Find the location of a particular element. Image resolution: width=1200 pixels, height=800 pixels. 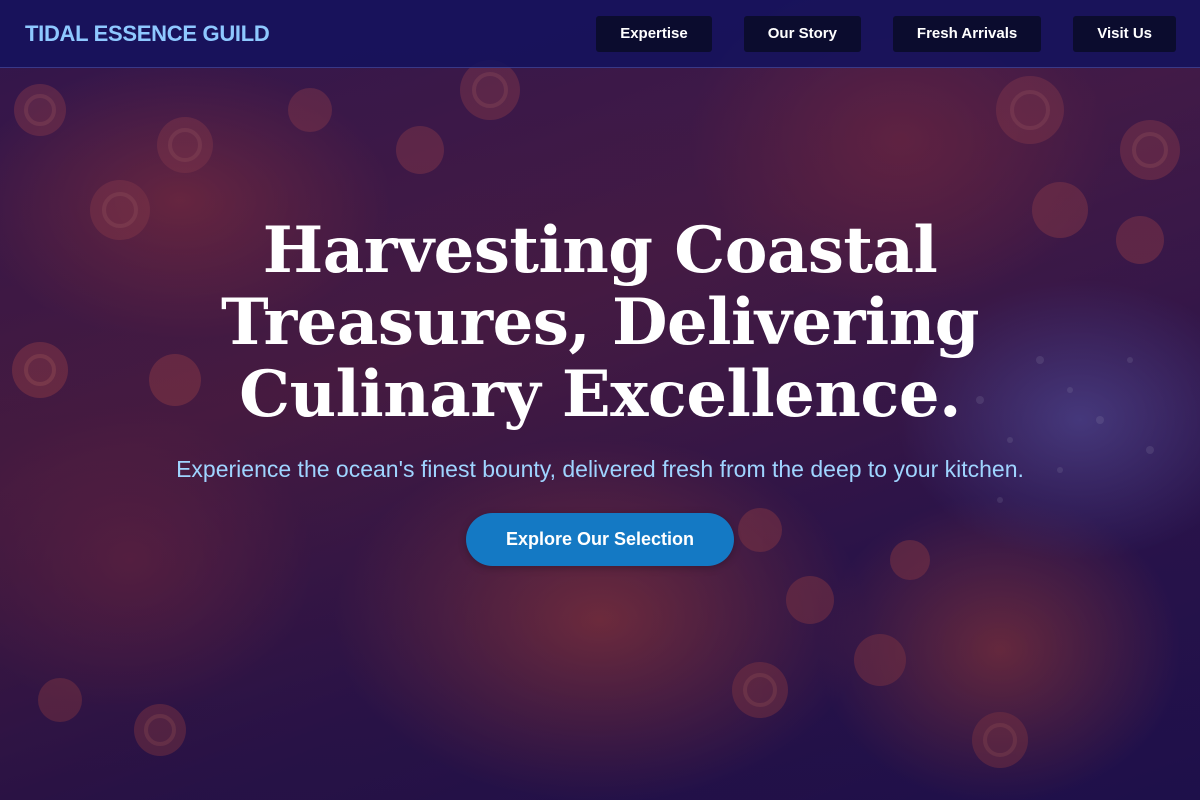

explore-selection-button: Explore Our Selection is located at coordinates (600, 539).